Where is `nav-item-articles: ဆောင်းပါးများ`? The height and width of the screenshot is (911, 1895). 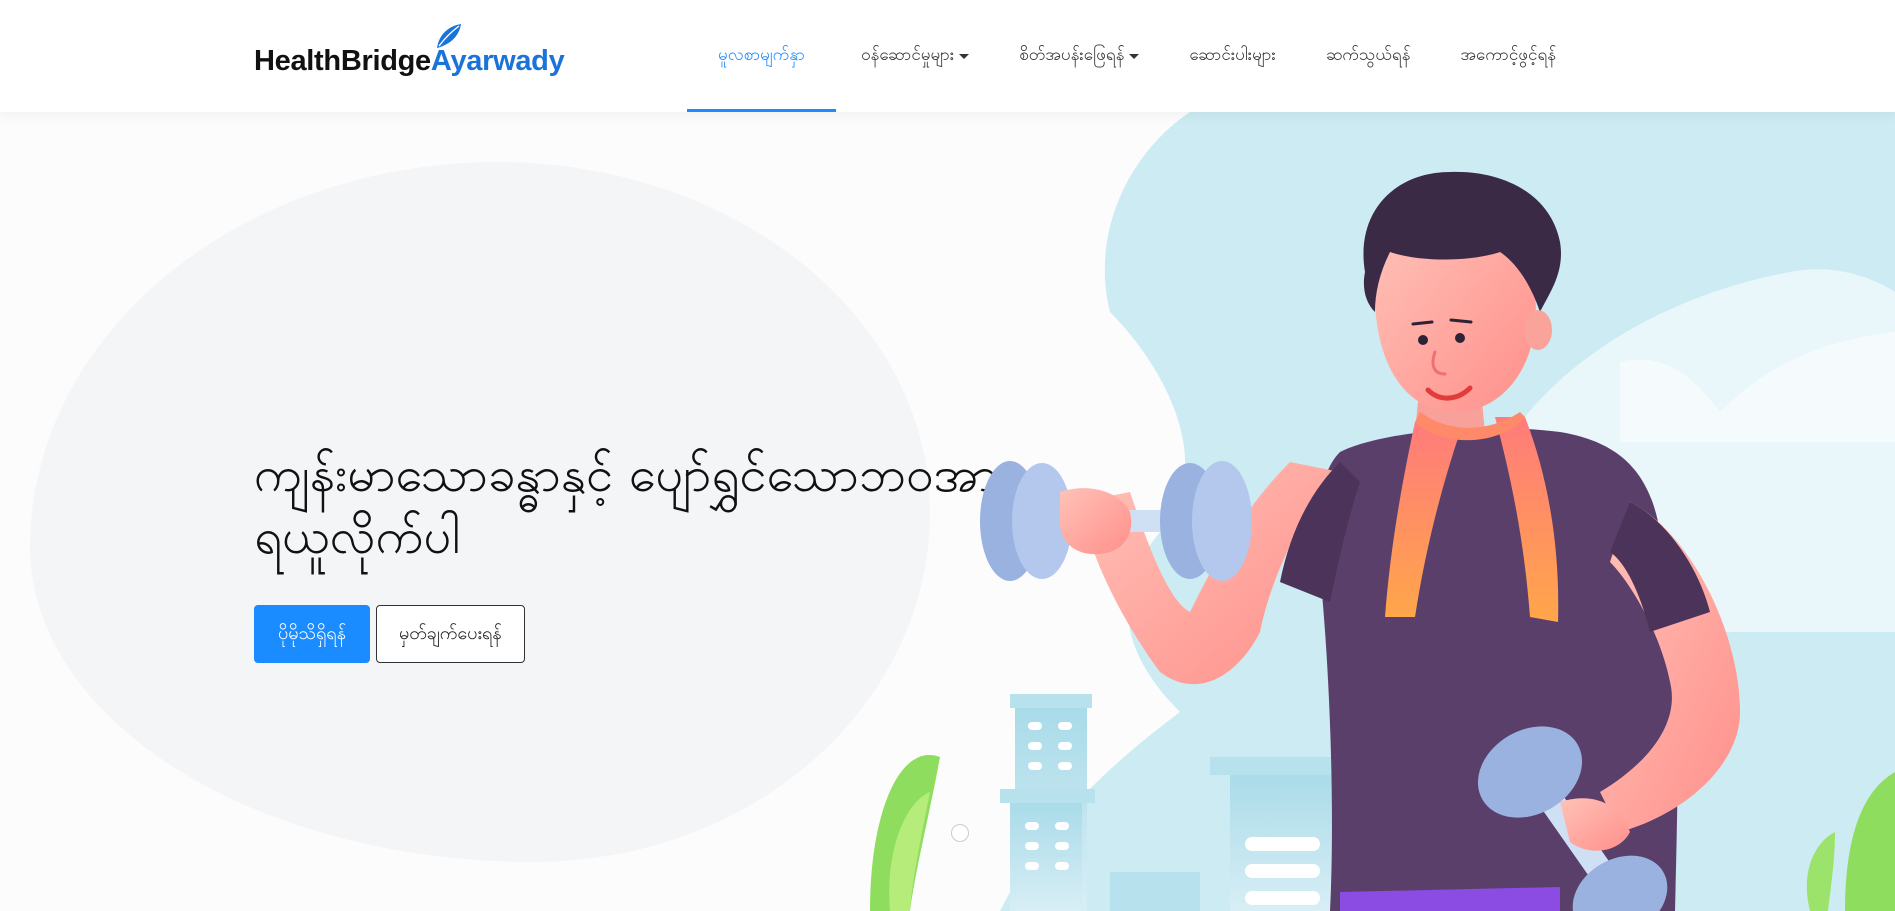 nav-item-articles: ဆောင်းပါးများ is located at coordinates (1232, 56).